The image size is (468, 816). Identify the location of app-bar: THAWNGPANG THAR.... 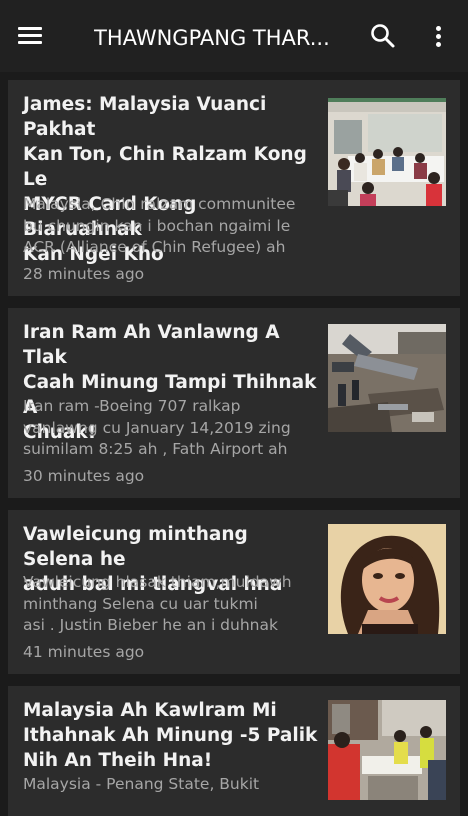
(234, 36).